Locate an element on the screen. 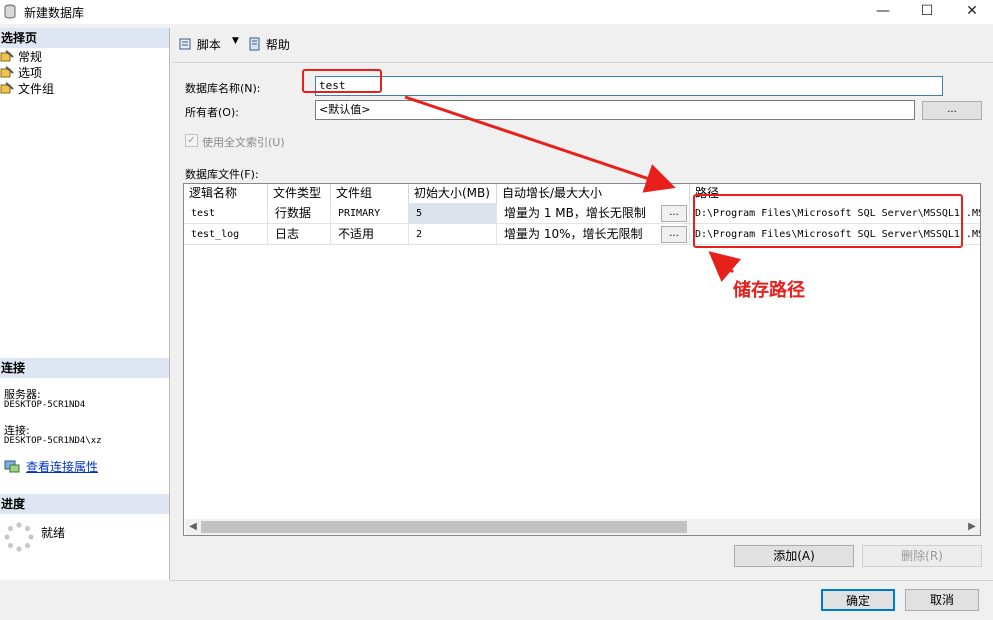  help-button: 帮助 is located at coordinates (269, 45).